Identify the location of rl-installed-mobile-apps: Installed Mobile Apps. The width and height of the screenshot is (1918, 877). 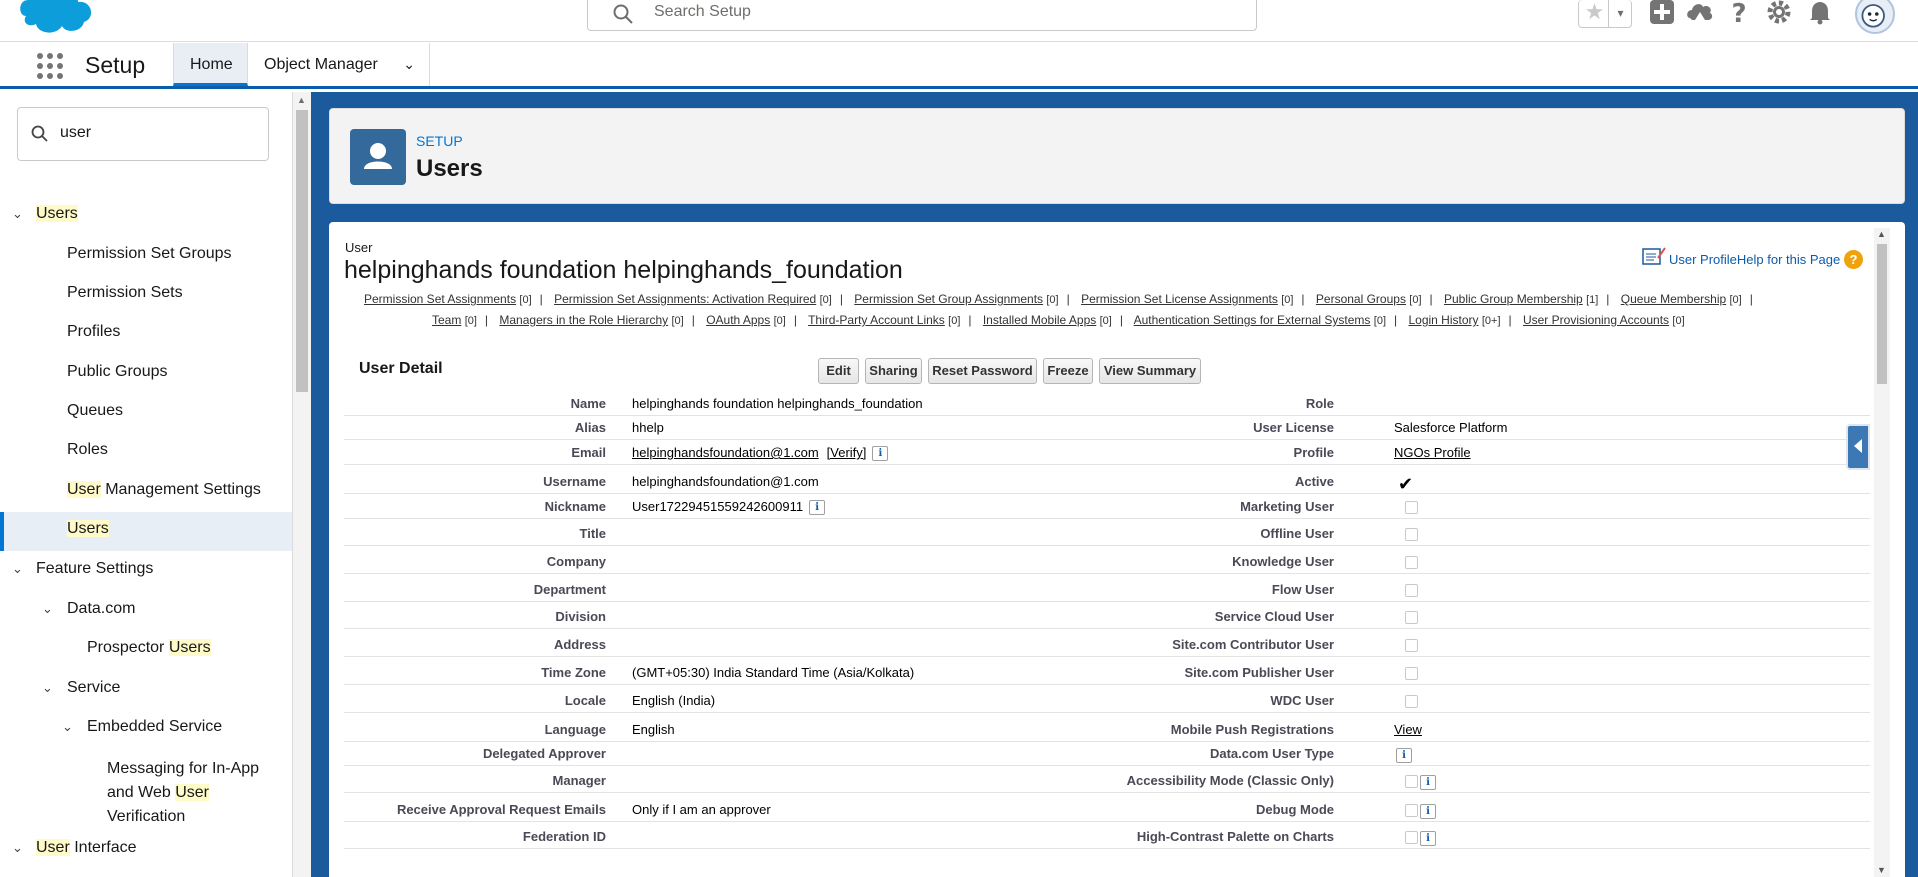
(1039, 320).